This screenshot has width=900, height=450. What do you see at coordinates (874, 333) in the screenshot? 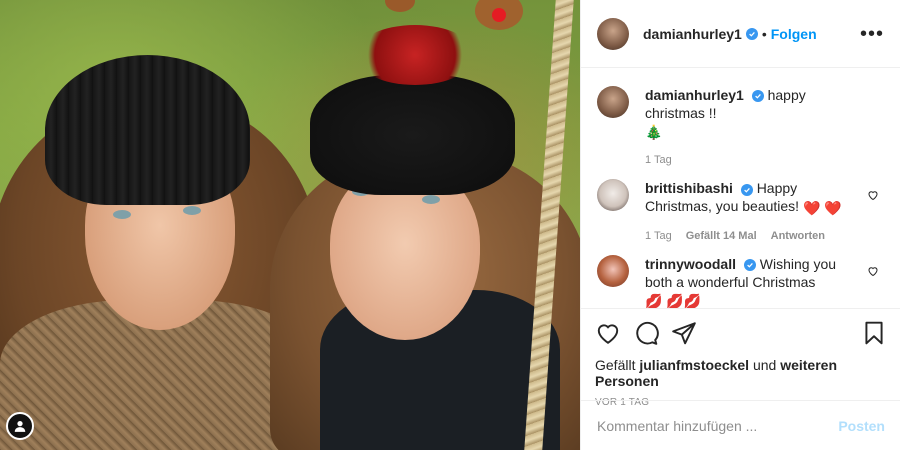
I see `save-bookmark-icon` at bounding box center [874, 333].